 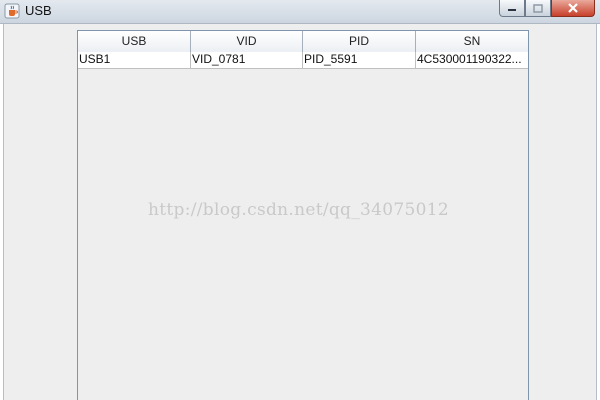 I want to click on table-header: USB VID PID SN, so click(x=303, y=42).